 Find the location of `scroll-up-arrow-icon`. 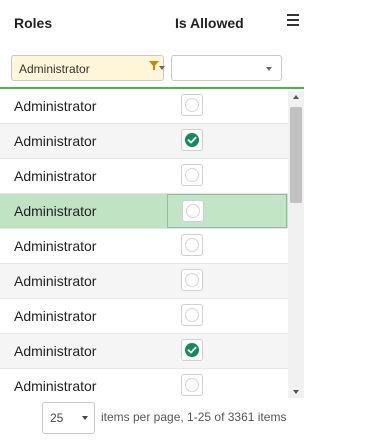

scroll-up-arrow-icon is located at coordinates (296, 97).